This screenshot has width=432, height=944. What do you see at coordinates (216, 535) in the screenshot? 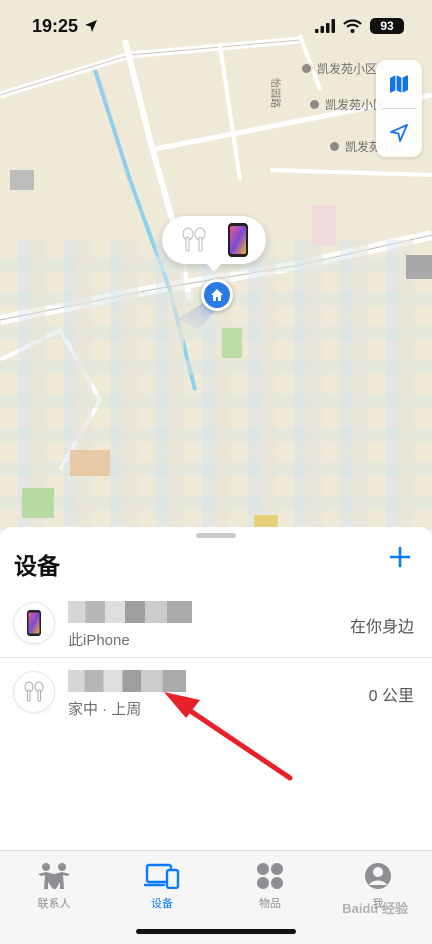
I see `sheet-grabber` at bounding box center [216, 535].